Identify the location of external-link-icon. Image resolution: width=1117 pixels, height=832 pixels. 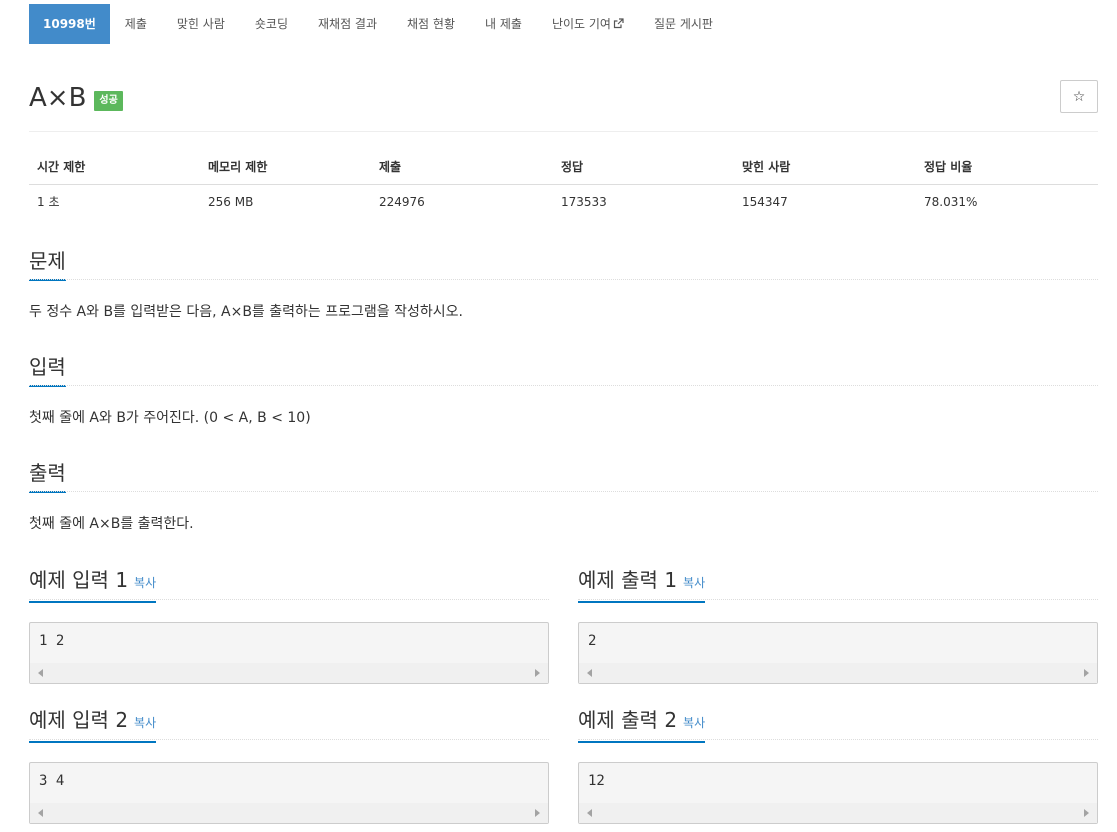
(618, 23).